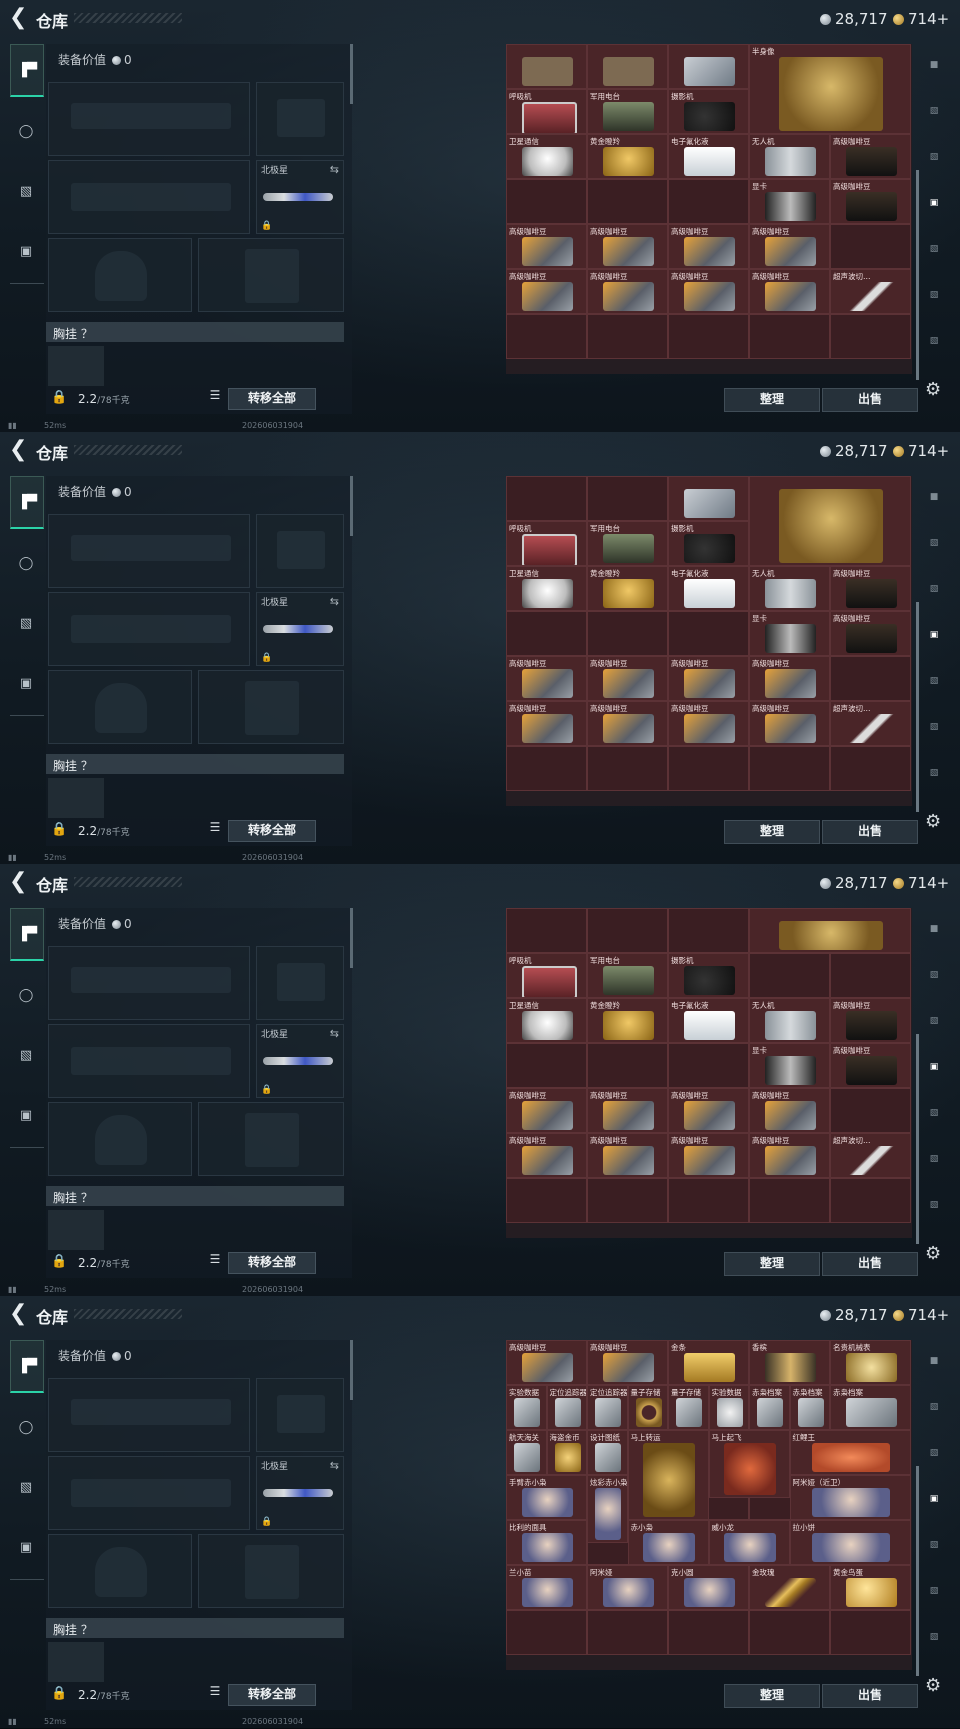 Image resolution: width=960 pixels, height=1729 pixels. What do you see at coordinates (546, 1020) in the screenshot?
I see `inventory-item: 卫星通信` at bounding box center [546, 1020].